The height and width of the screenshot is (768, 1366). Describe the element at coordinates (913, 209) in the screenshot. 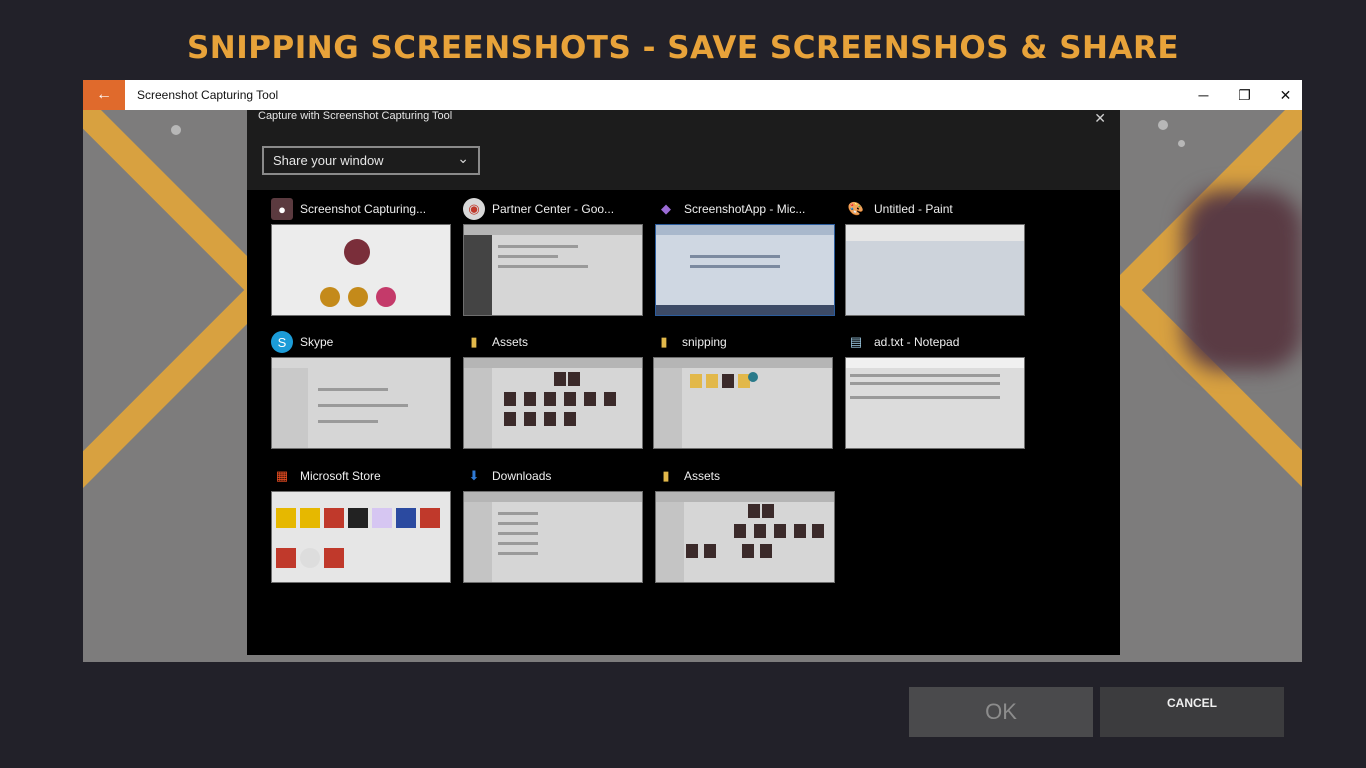

I see `window-label: Untitled - Paint` at that location.